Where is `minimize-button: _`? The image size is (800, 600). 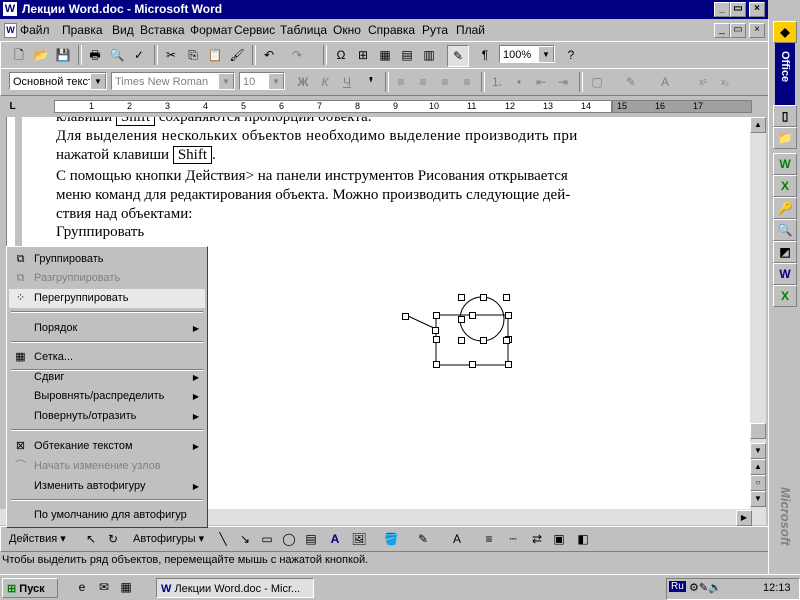 minimize-button: _ is located at coordinates (722, 9).